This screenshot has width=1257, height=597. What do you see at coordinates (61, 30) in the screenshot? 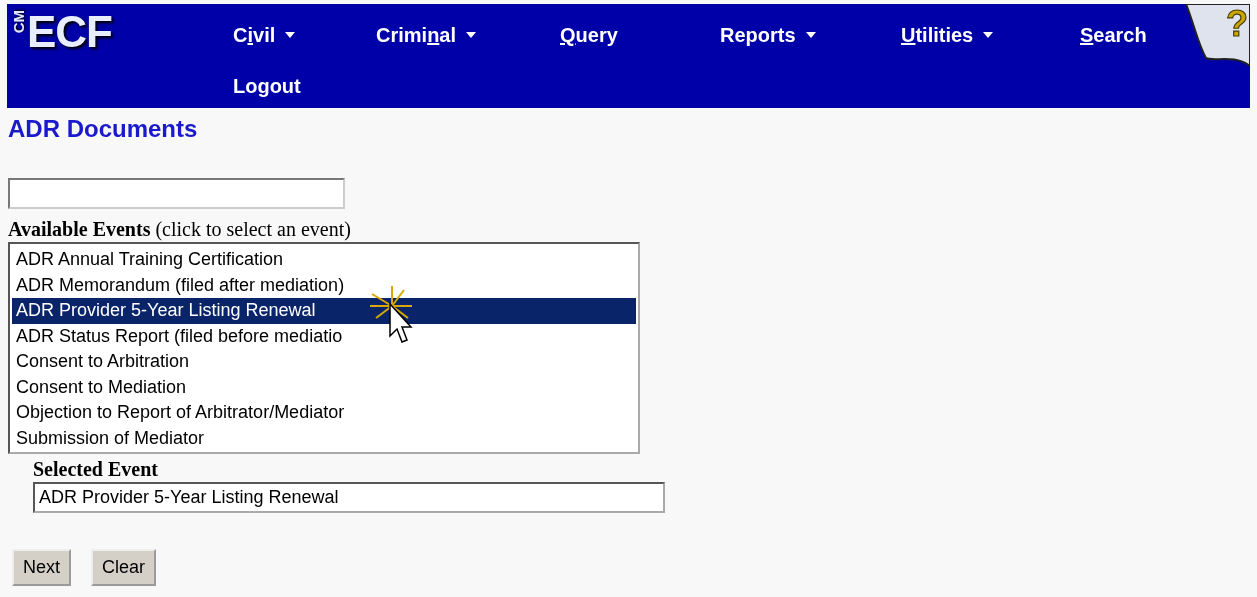
I see `logo: CM ECF` at bounding box center [61, 30].